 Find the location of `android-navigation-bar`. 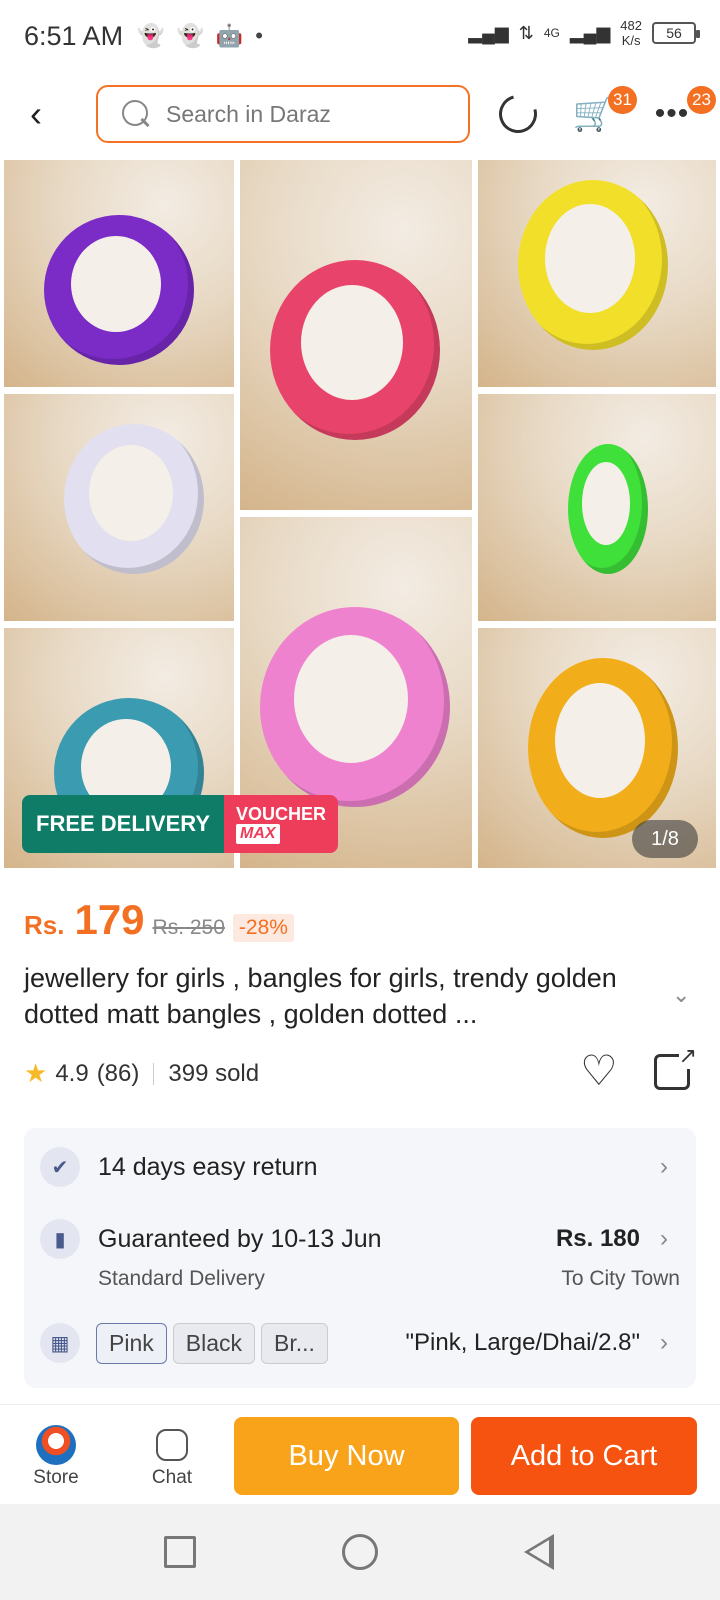

android-navigation-bar is located at coordinates (360, 1552).